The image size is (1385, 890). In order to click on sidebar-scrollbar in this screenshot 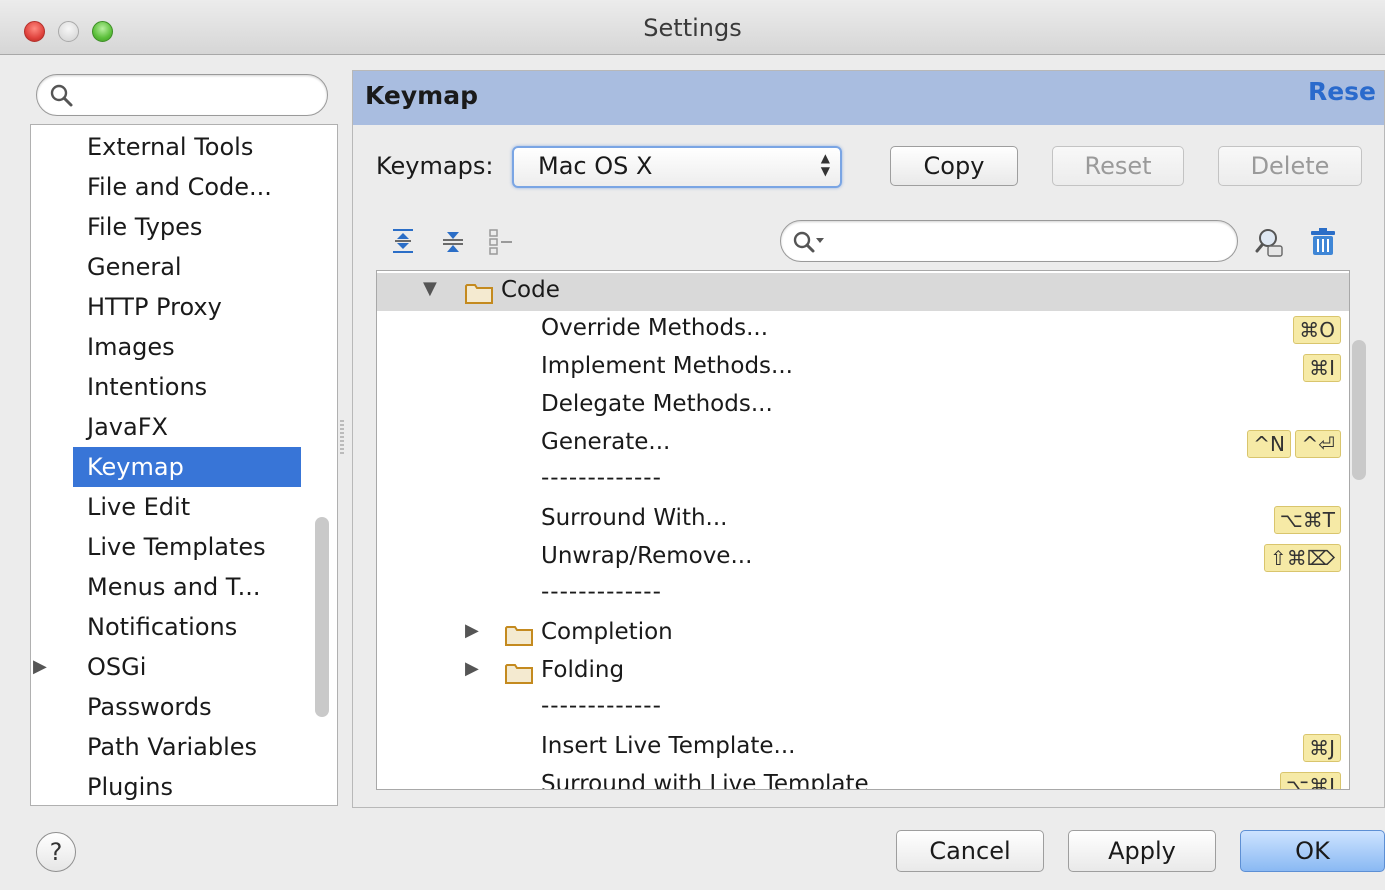, I will do `click(322, 617)`.